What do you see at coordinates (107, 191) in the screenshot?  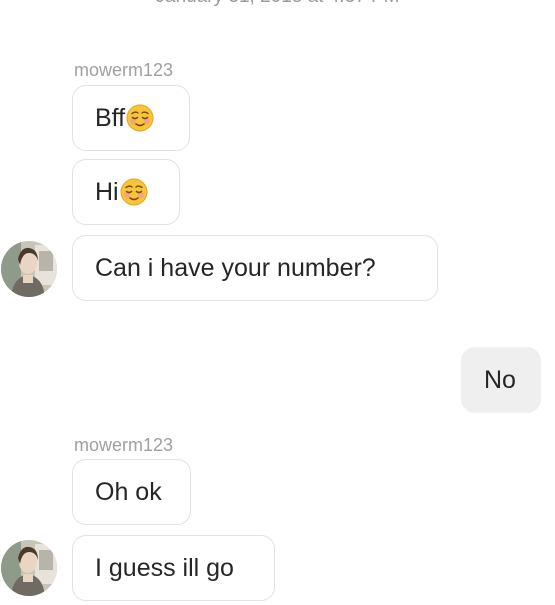 I see `message-text: Hi` at bounding box center [107, 191].